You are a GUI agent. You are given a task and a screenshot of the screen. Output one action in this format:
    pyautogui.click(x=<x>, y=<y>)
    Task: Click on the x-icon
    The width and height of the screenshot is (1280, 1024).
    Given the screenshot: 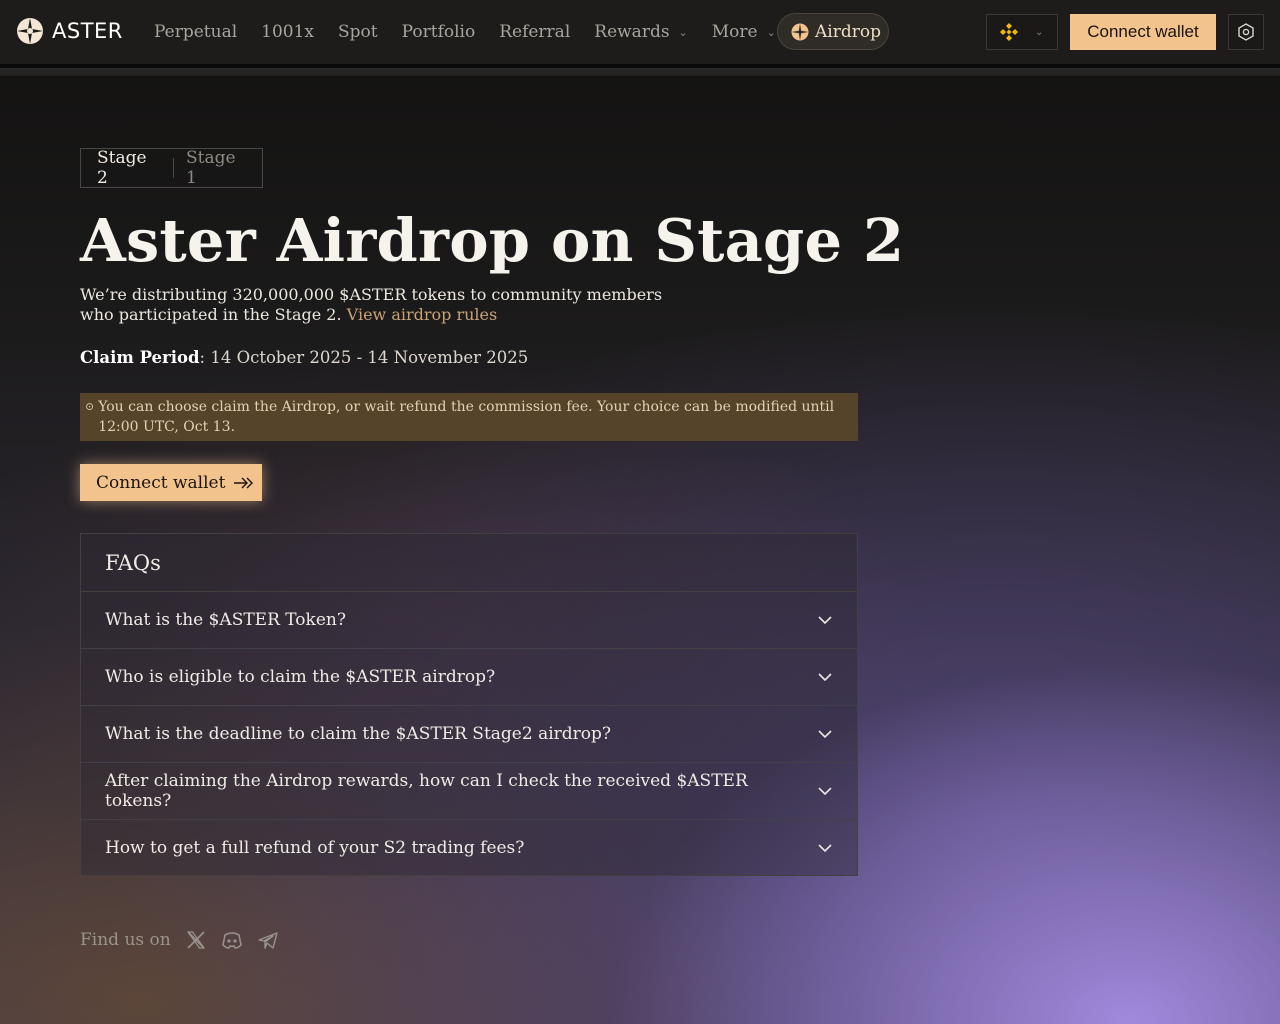 What is the action you would take?
    pyautogui.click(x=196, y=940)
    